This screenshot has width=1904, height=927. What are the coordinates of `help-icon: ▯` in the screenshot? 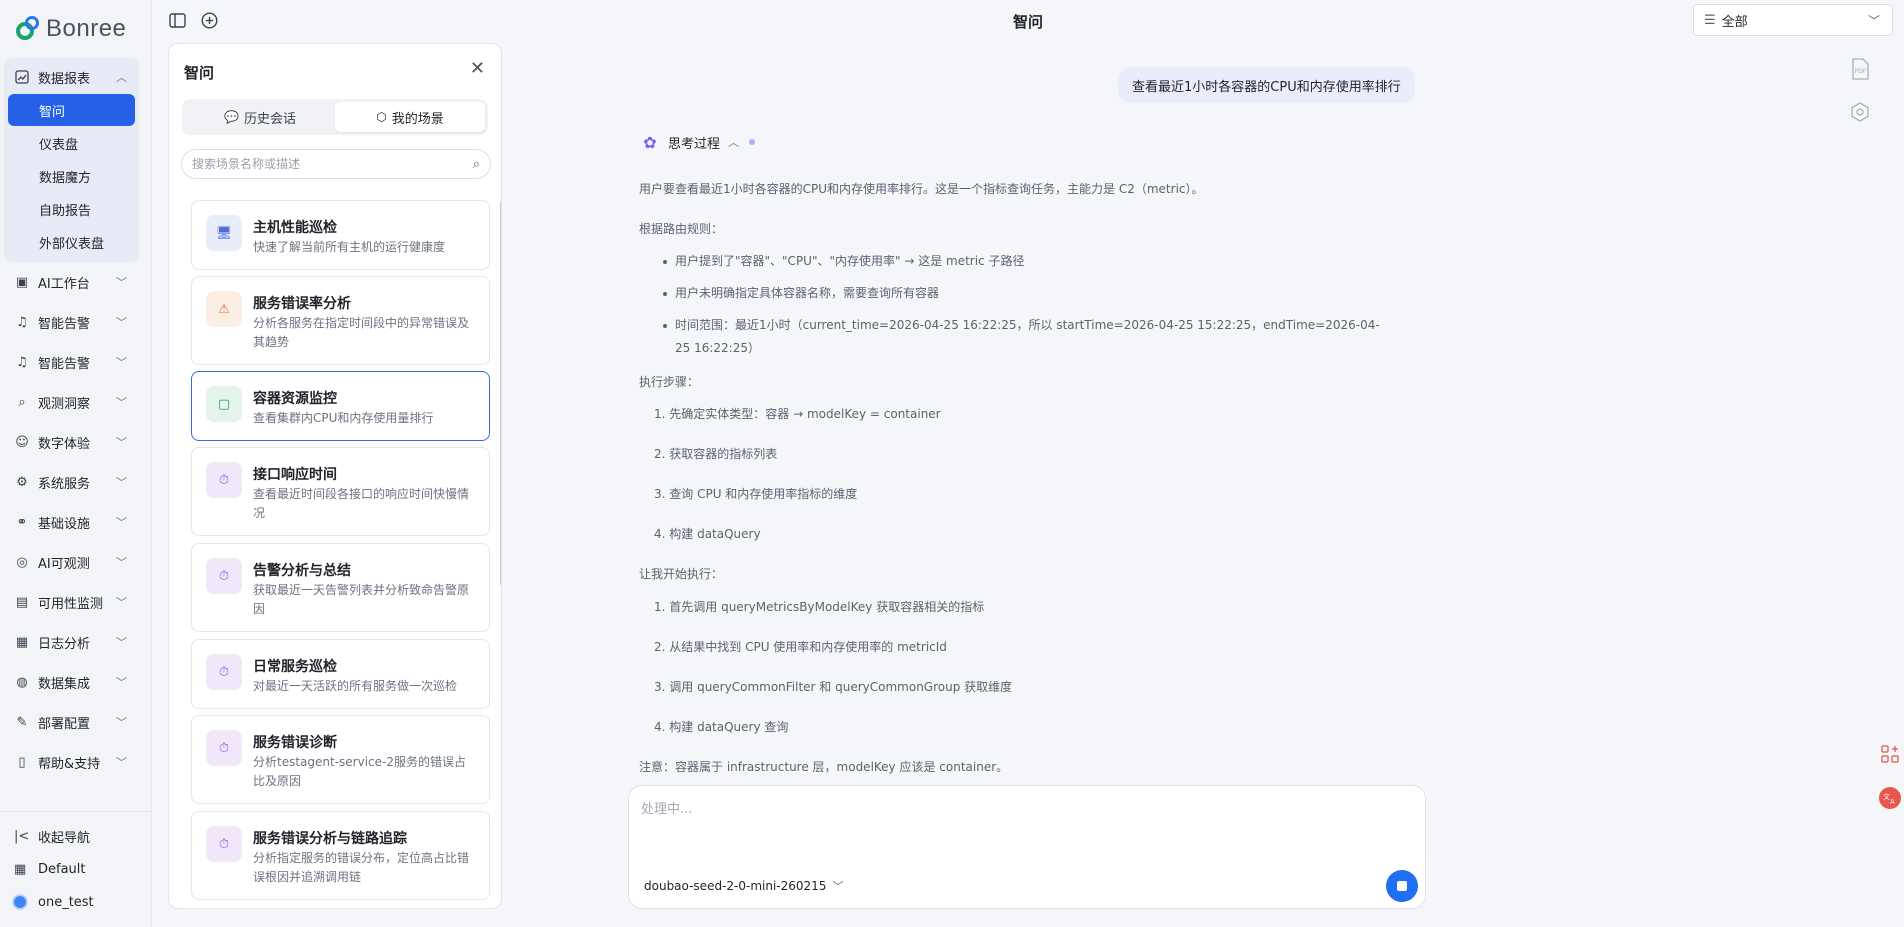 It's located at (22, 762).